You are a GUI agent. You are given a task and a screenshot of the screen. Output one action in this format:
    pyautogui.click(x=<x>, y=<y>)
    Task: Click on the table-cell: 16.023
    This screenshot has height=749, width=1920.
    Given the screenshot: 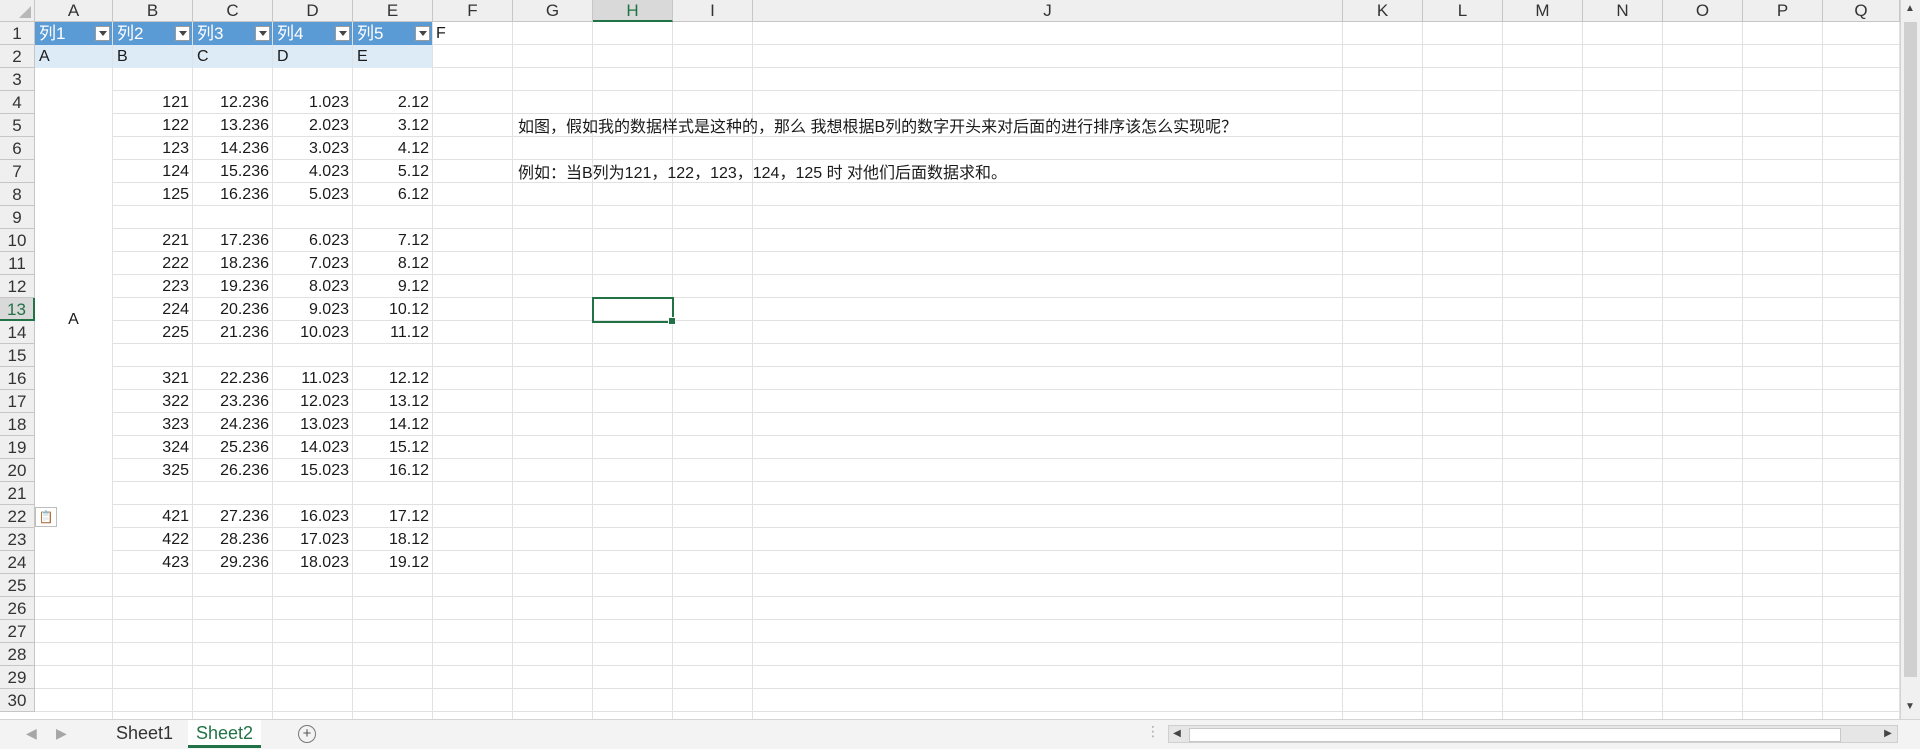 What is the action you would take?
    pyautogui.click(x=312, y=516)
    